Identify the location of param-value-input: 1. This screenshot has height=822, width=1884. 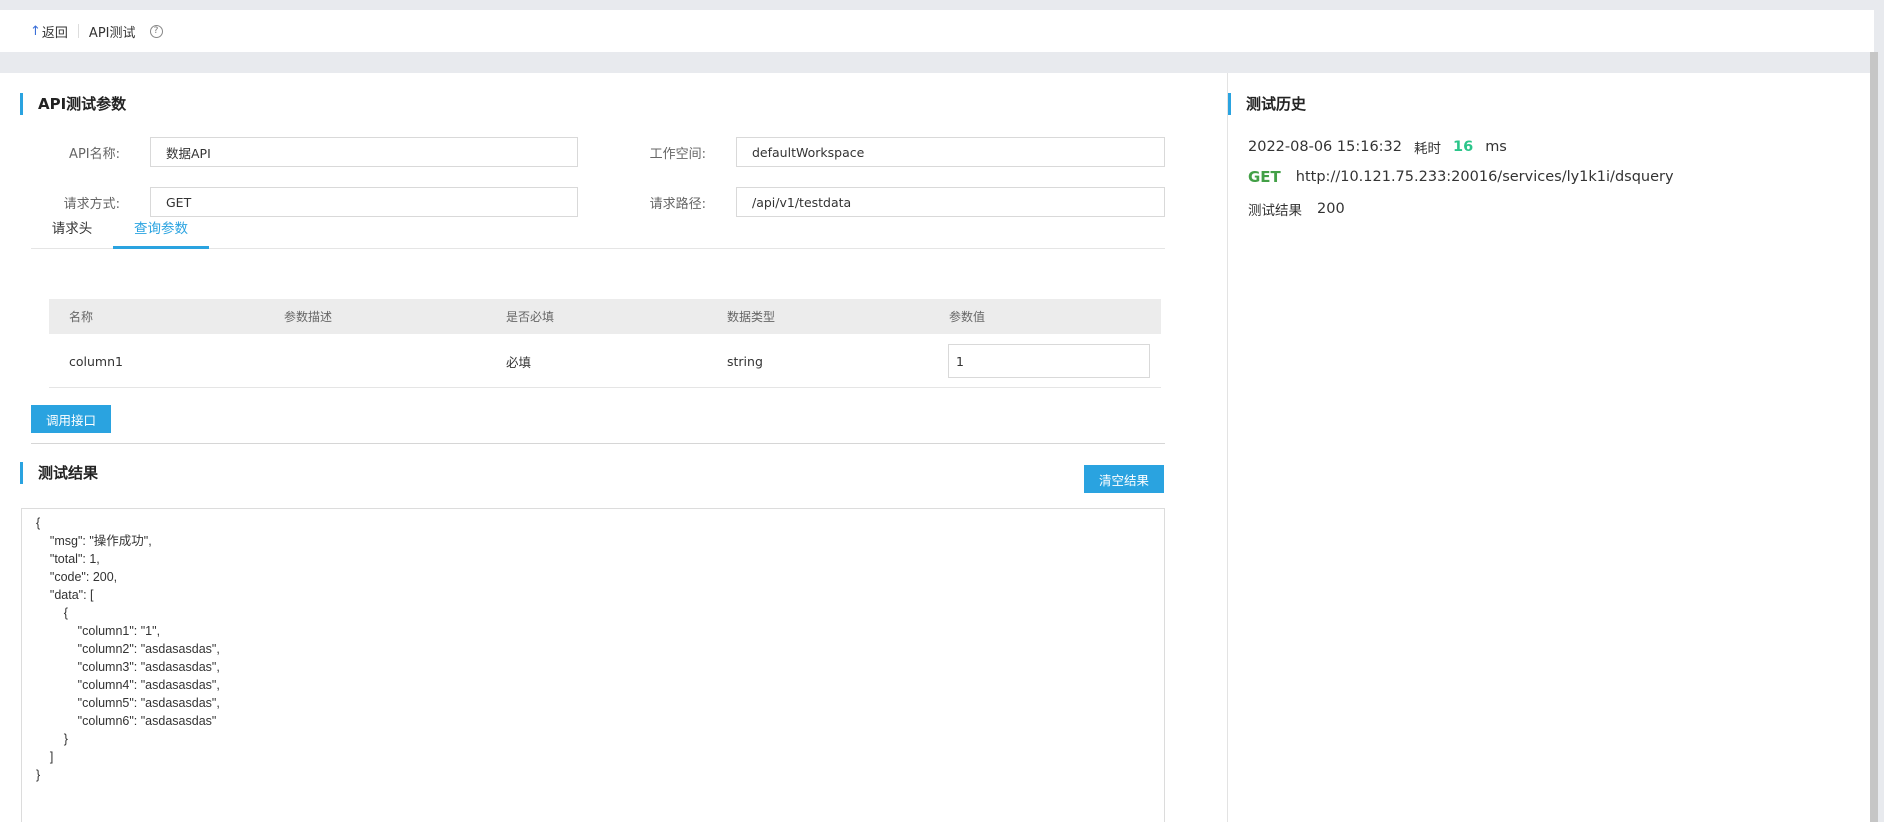
(1049, 361).